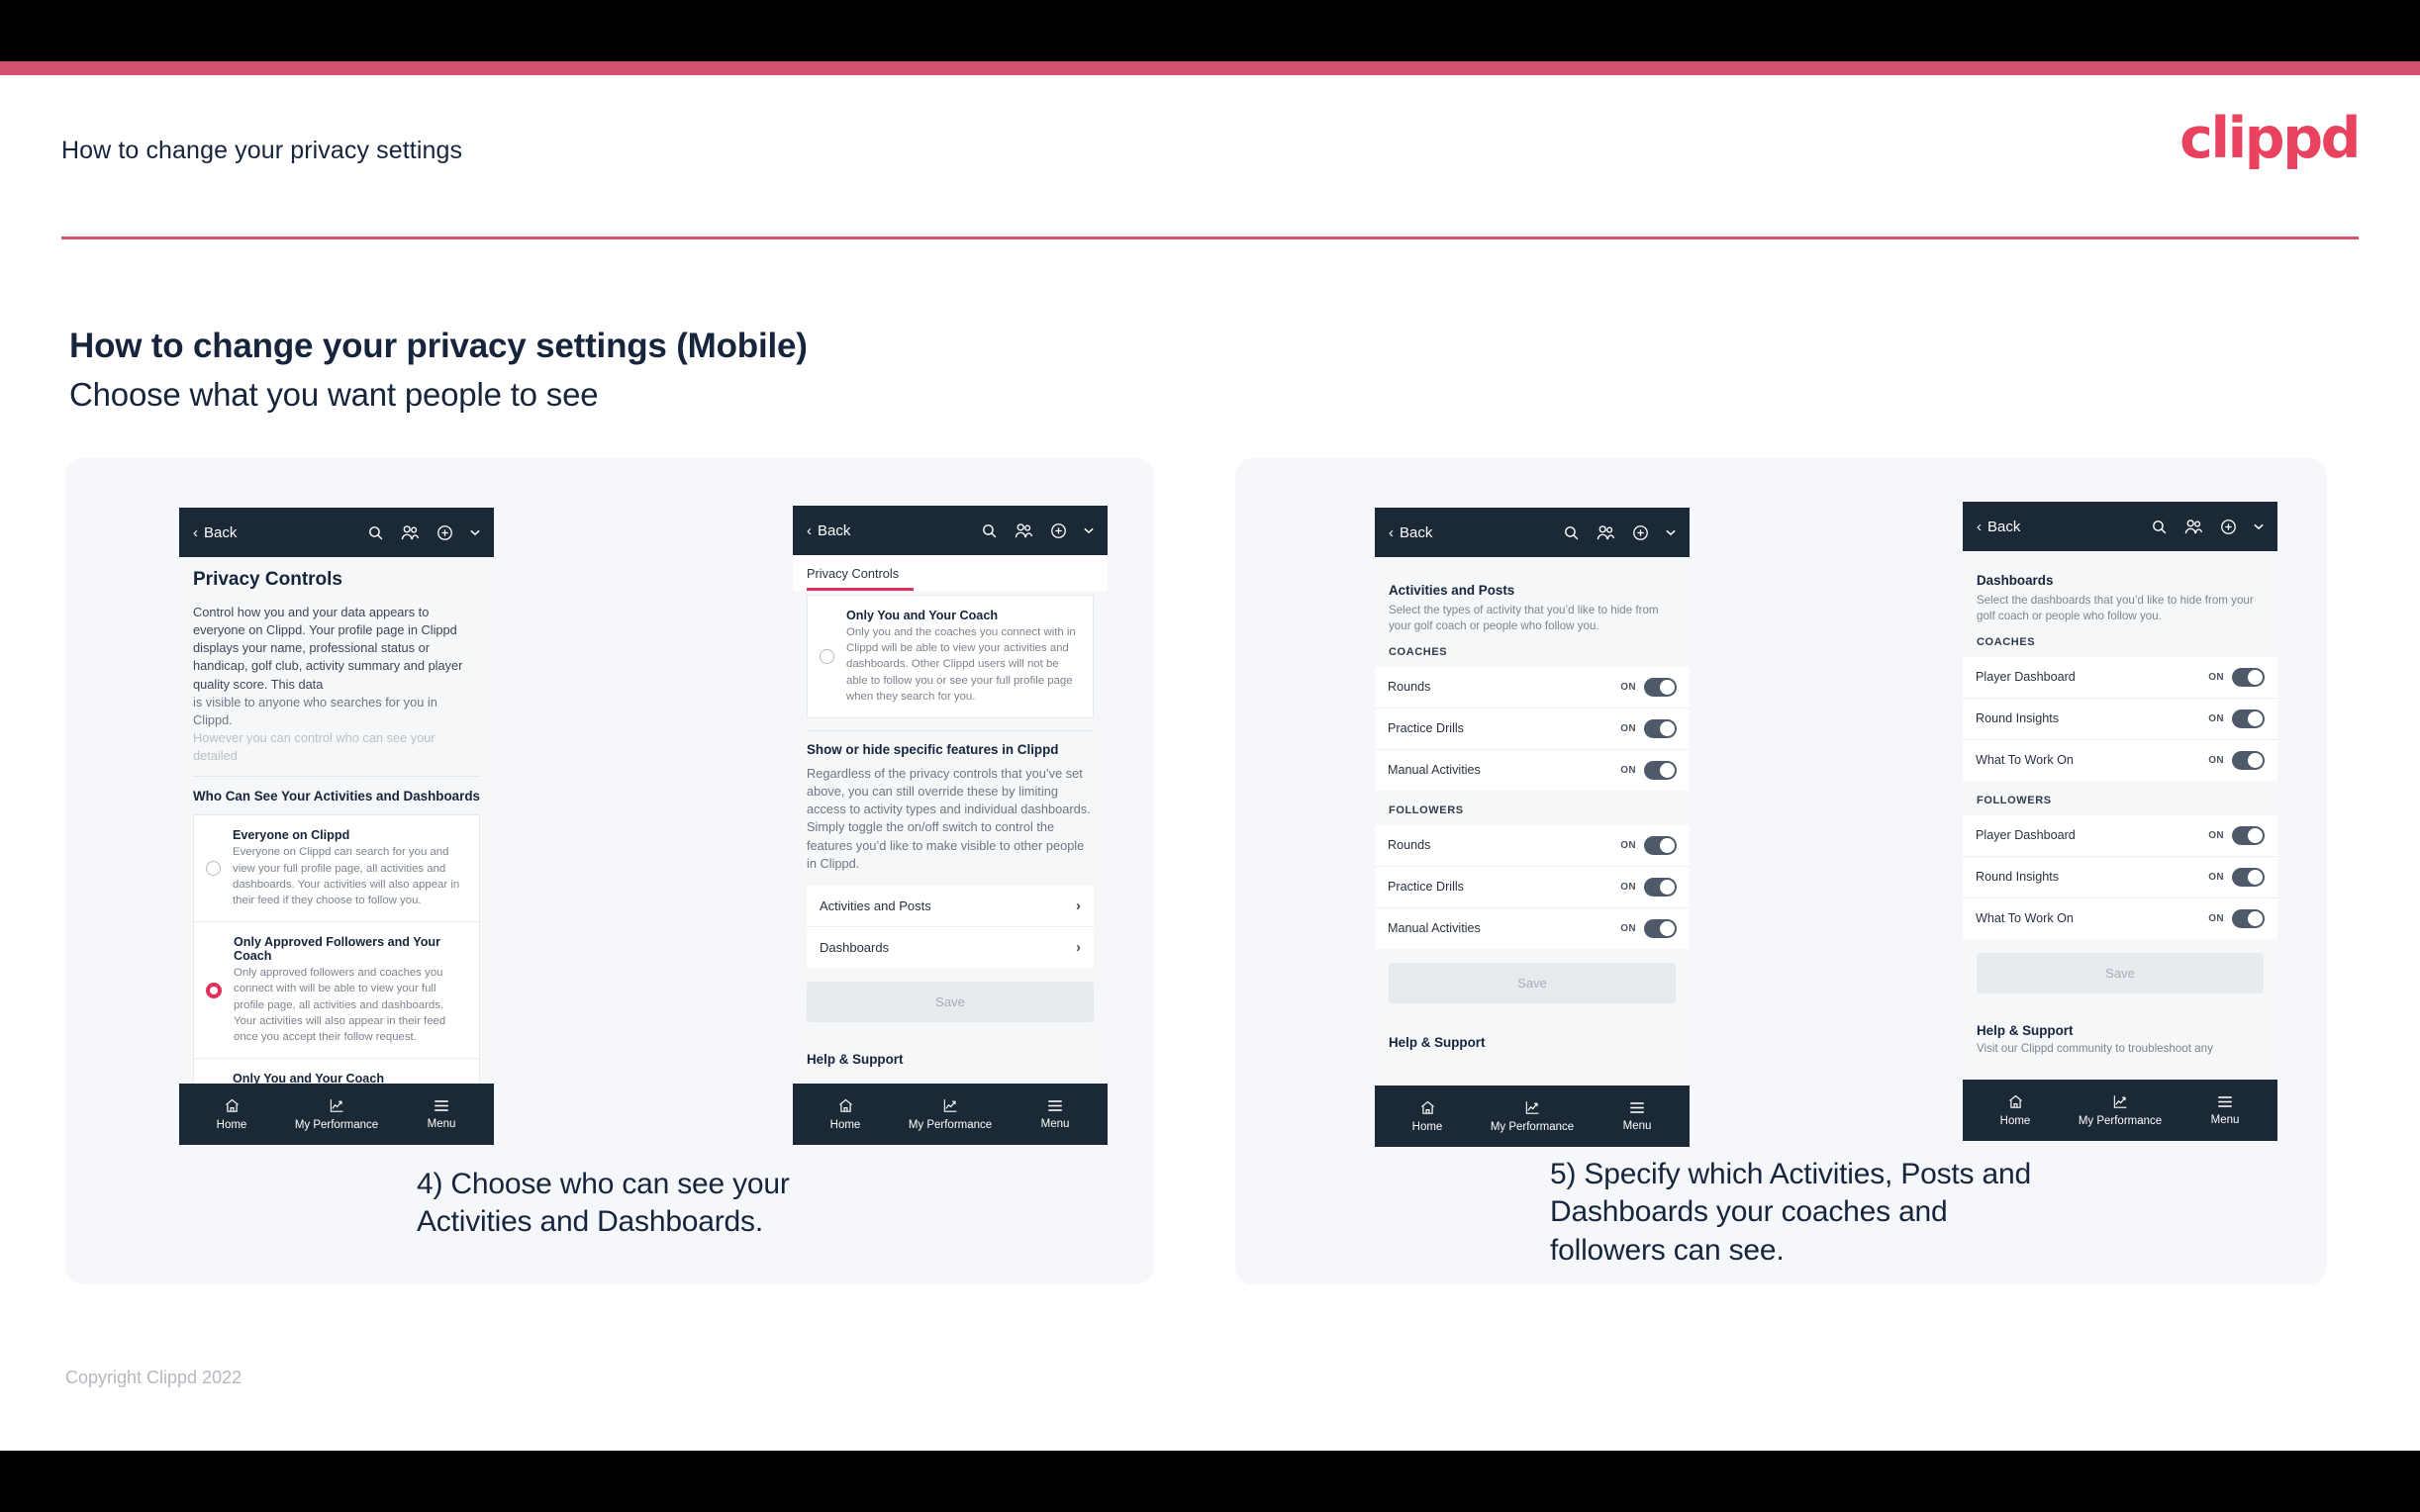  I want to click on link-dashboards: Dashboards ›, so click(950, 947).